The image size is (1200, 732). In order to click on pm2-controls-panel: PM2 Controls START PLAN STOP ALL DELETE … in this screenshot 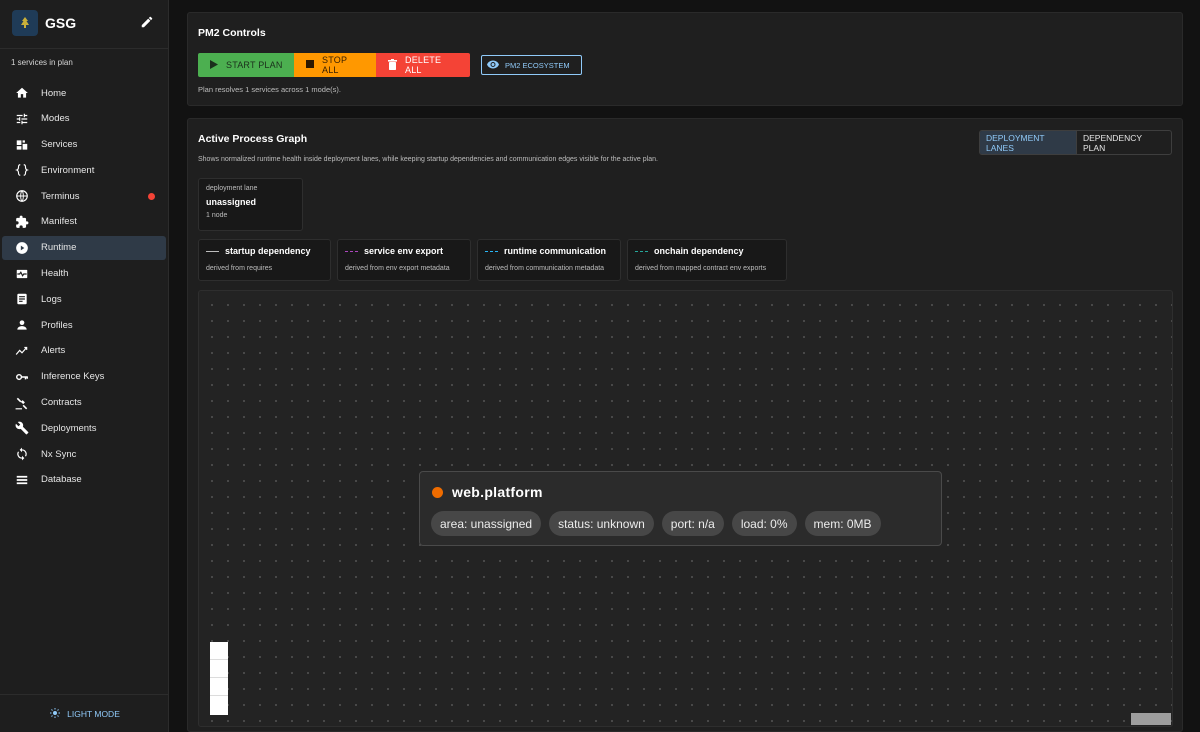, I will do `click(685, 59)`.